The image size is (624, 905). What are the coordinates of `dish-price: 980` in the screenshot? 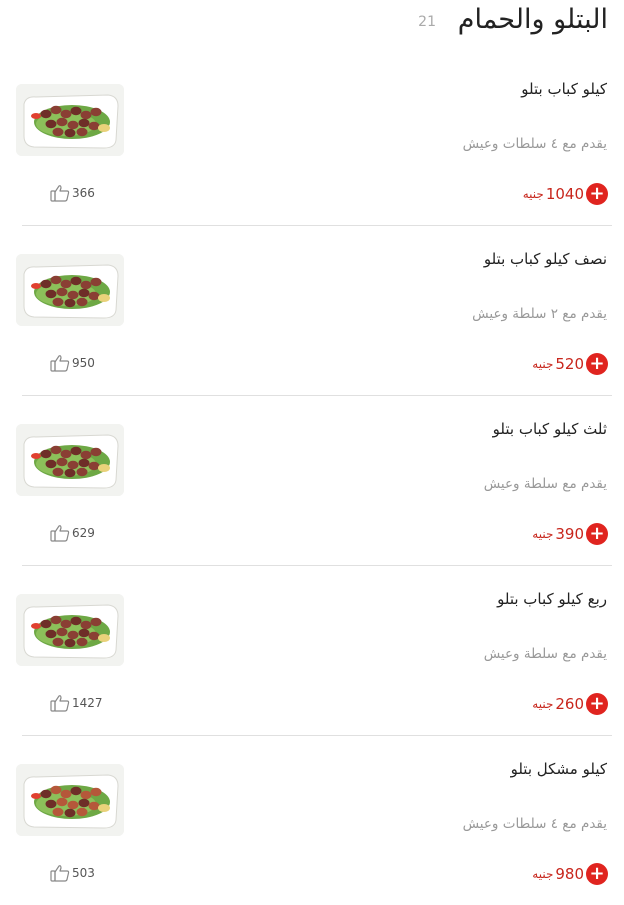 It's located at (569, 874).